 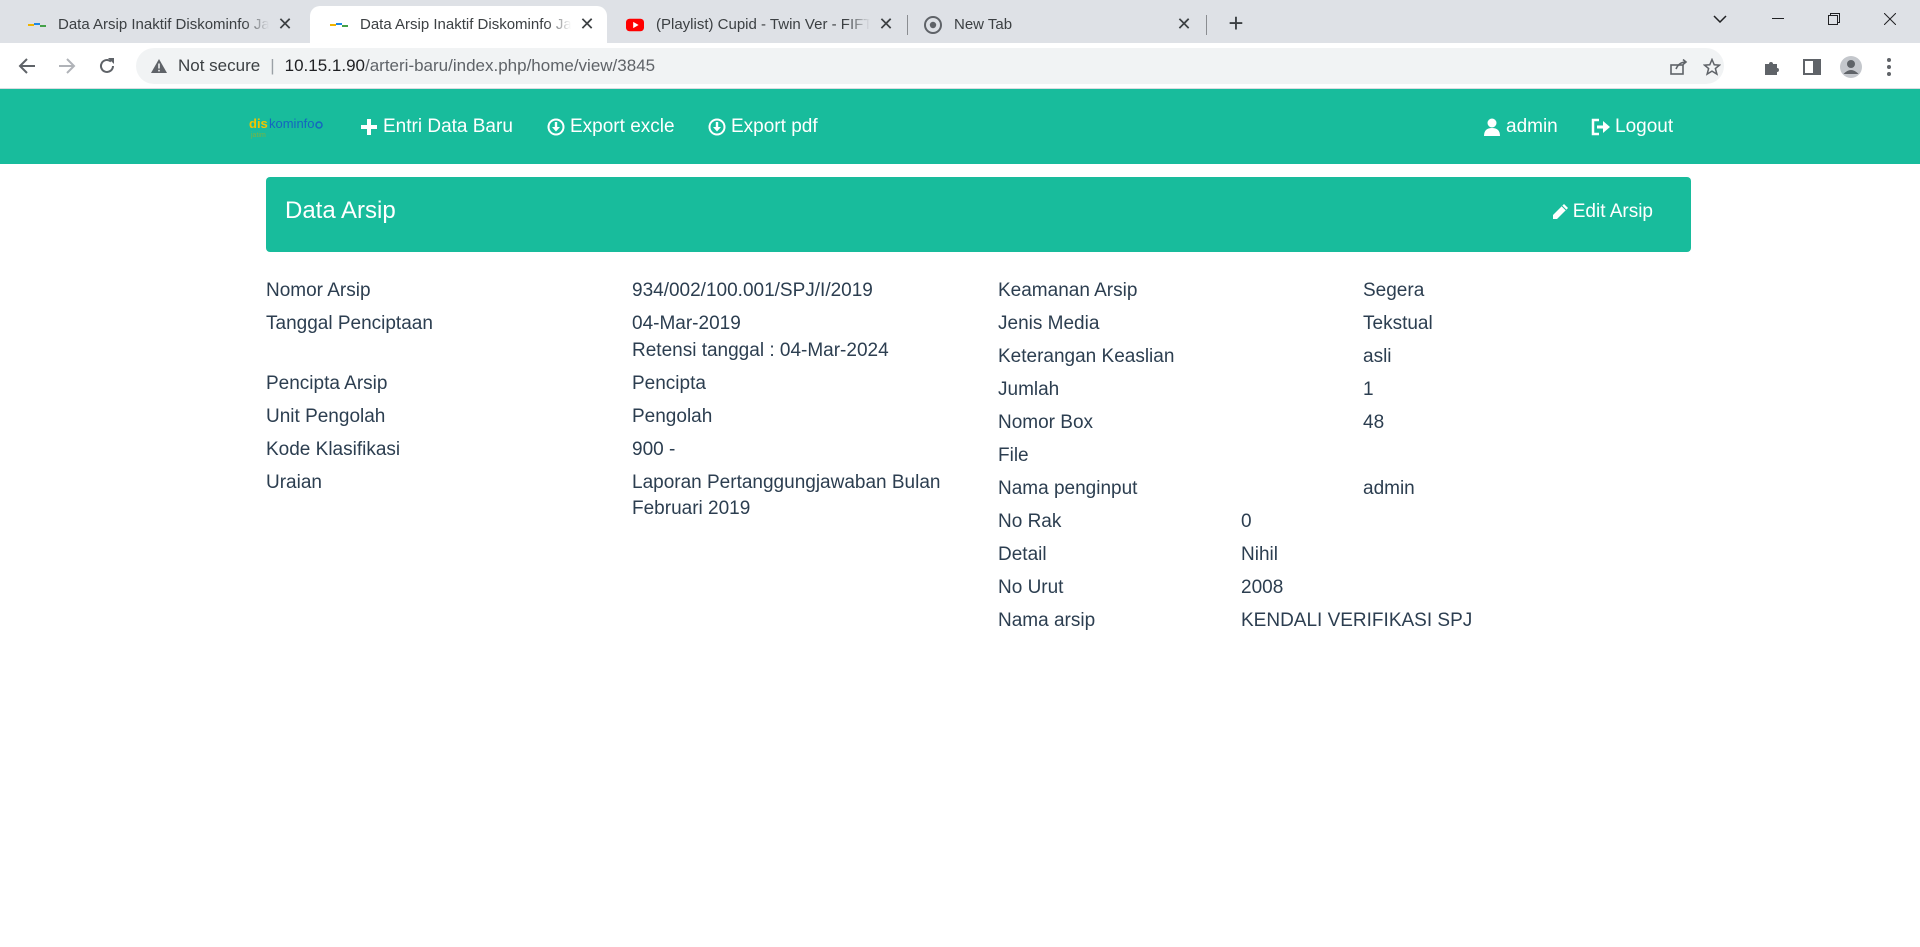 What do you see at coordinates (1601, 127) in the screenshot?
I see `logout-icon` at bounding box center [1601, 127].